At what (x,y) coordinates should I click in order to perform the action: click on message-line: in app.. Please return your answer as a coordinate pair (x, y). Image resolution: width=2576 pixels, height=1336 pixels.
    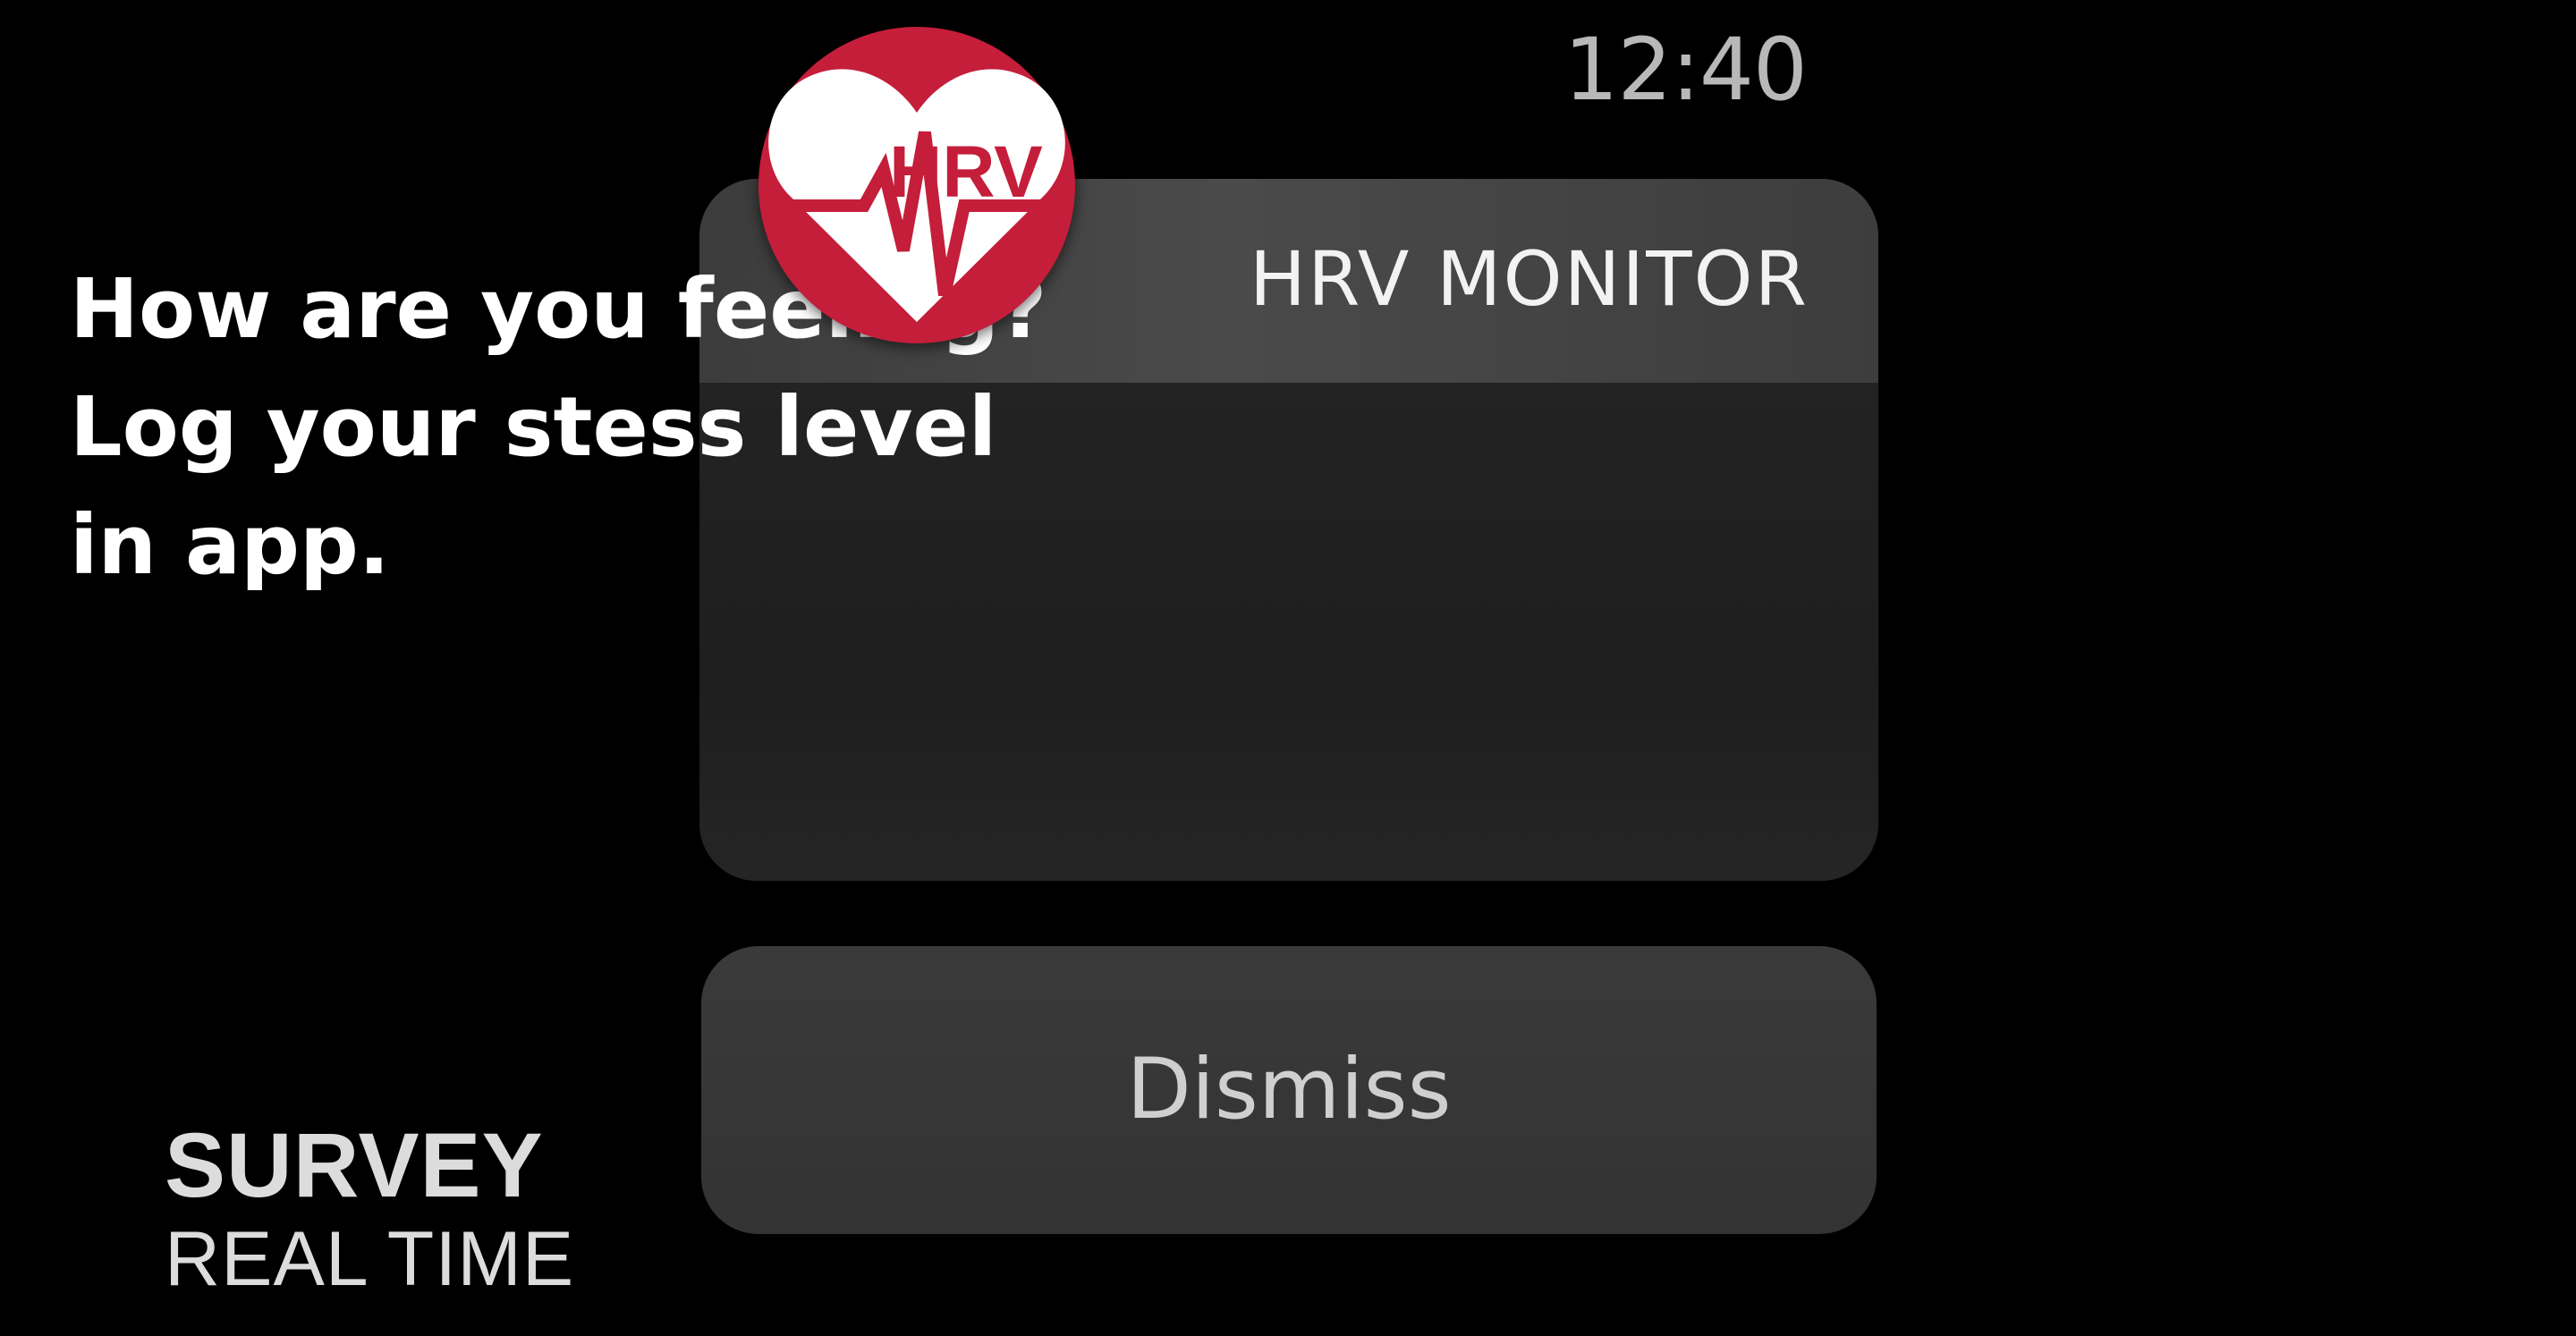
    Looking at the image, I should click on (230, 545).